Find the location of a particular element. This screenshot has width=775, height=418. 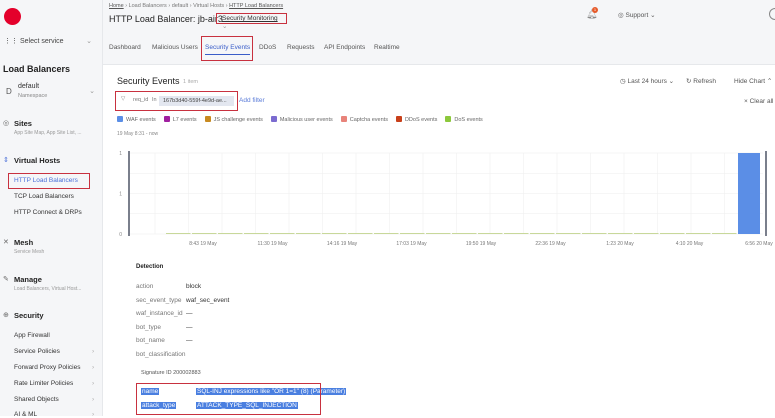

detection-value: waf_sec_event is located at coordinates (208, 300).